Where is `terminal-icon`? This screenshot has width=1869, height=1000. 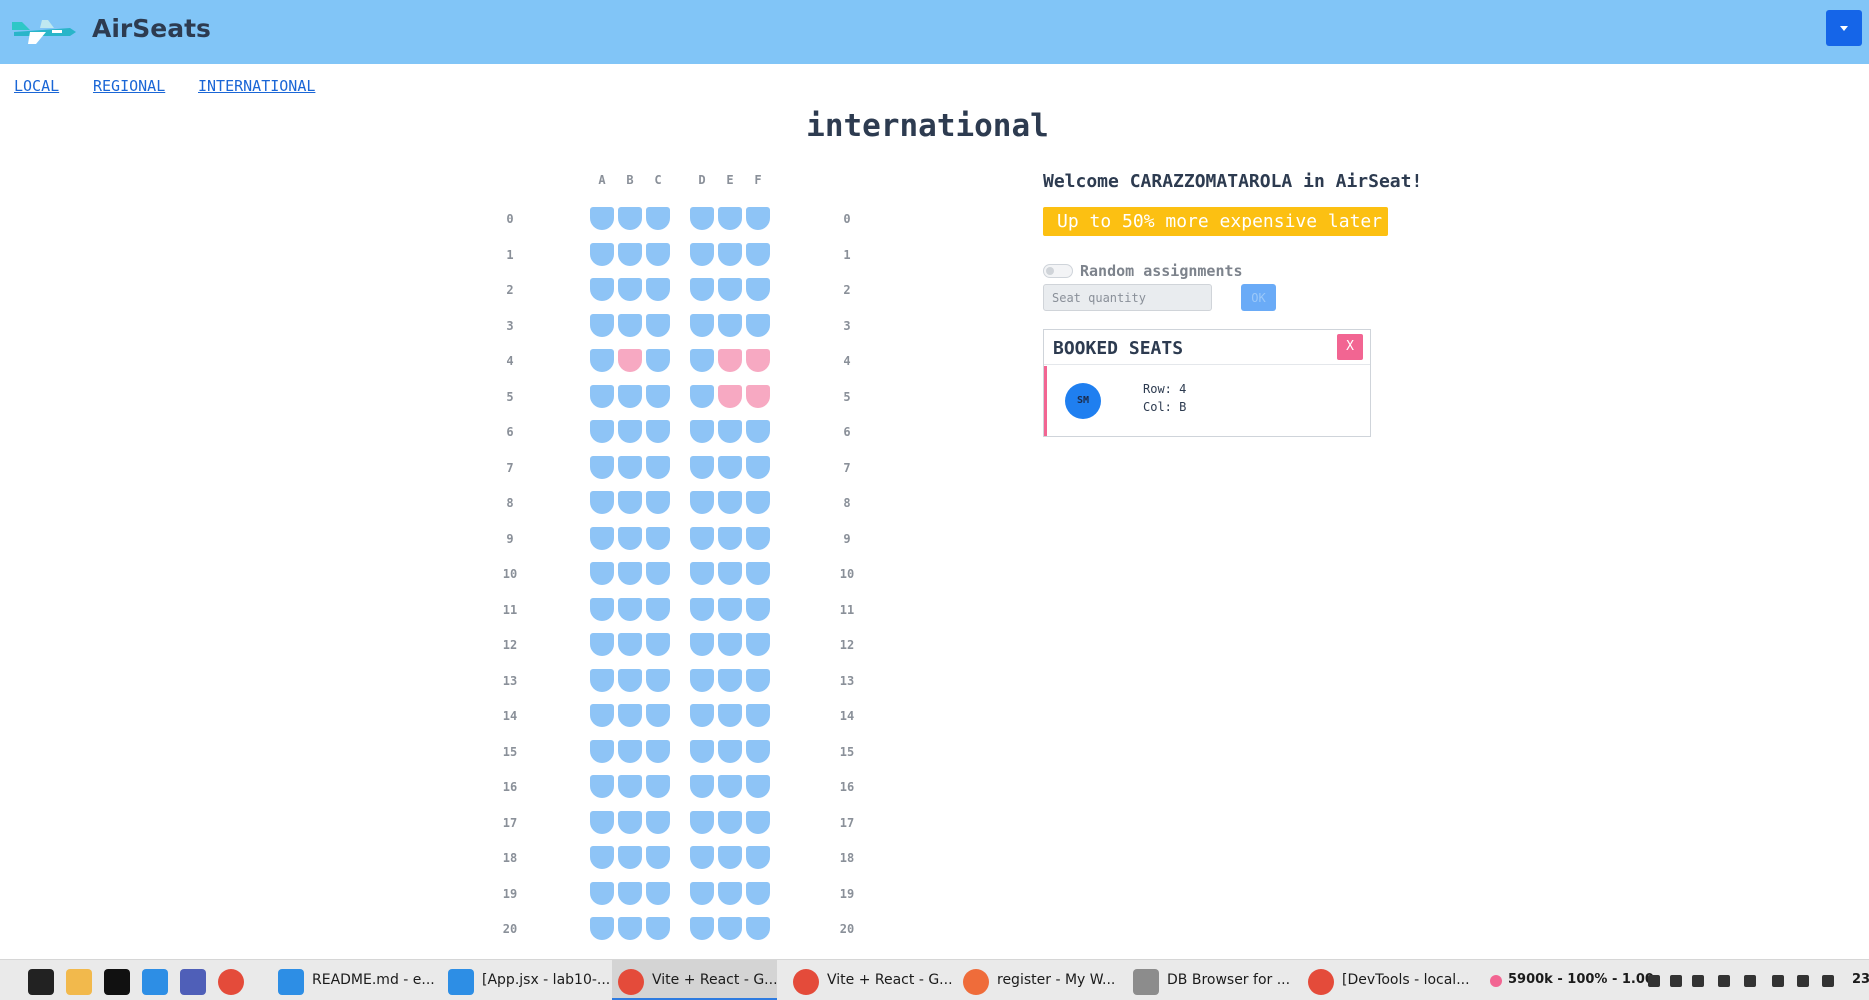
terminal-icon is located at coordinates (41, 982).